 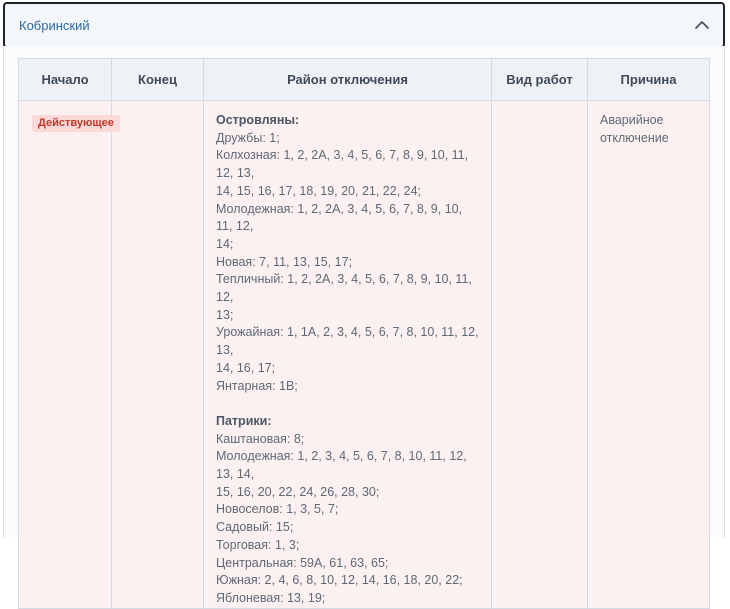 I want to click on street-line: Новая: 7, 11, 13, 15, 17;, so click(x=284, y=261).